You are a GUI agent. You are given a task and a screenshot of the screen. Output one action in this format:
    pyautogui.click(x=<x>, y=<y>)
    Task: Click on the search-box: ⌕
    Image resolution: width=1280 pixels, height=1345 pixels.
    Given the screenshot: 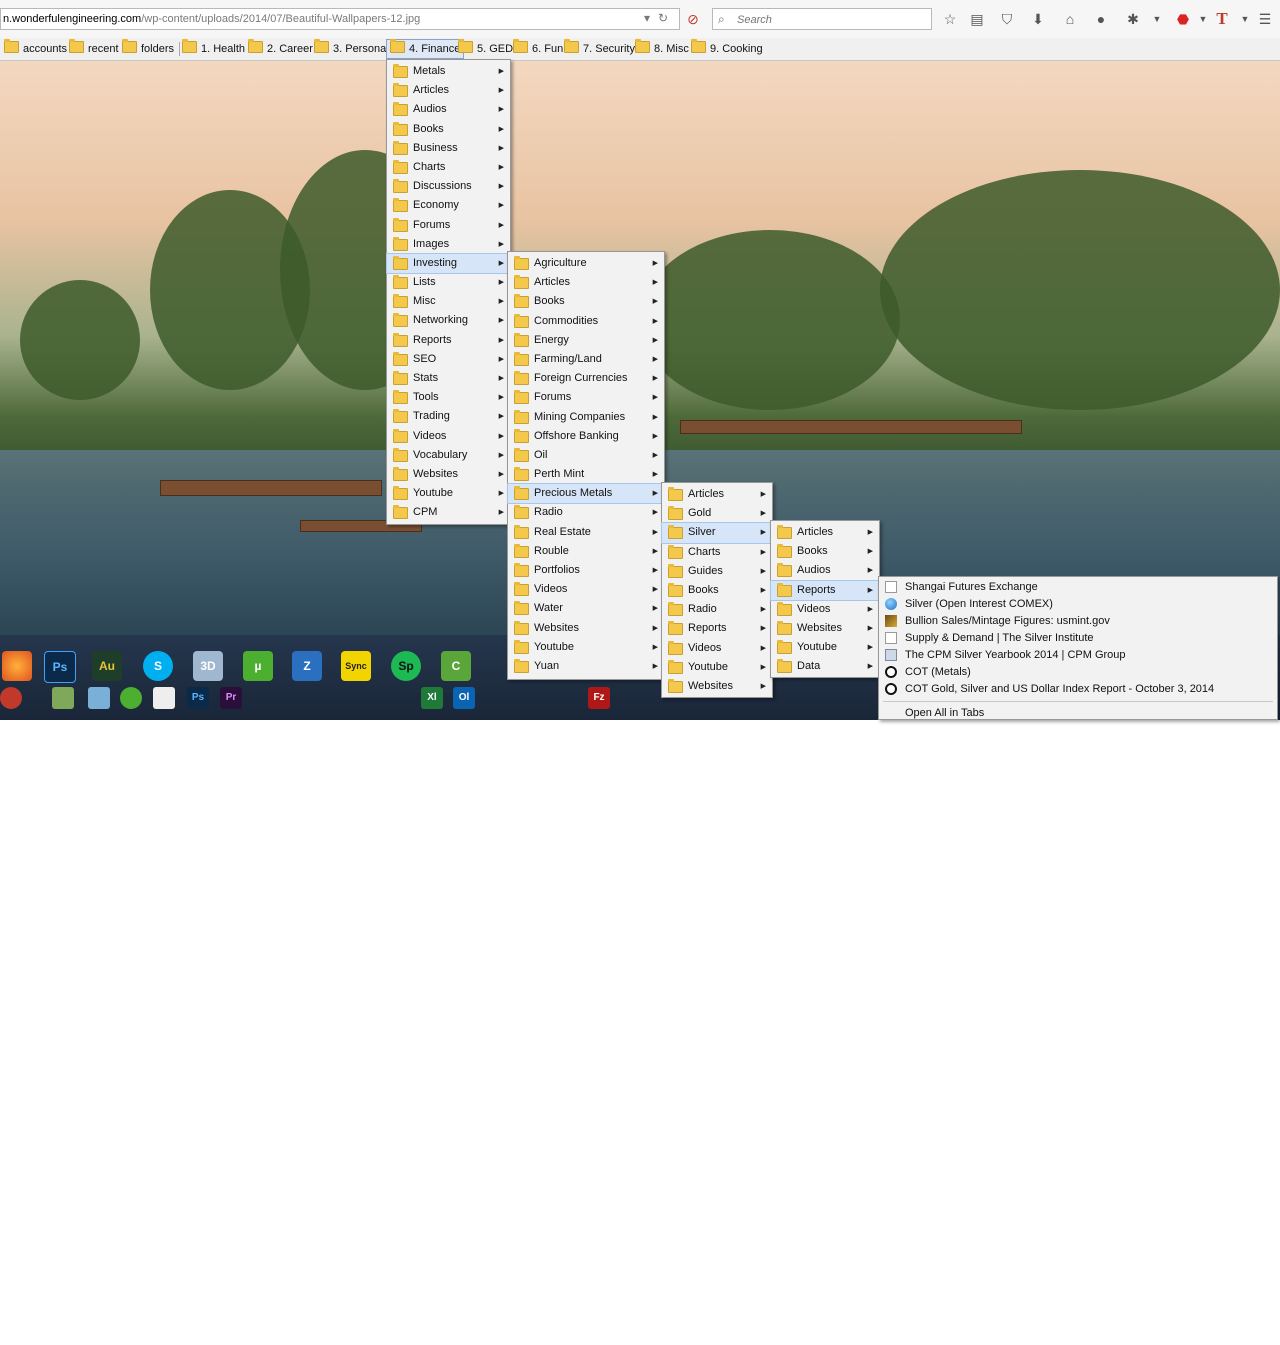 What is the action you would take?
    pyautogui.click(x=822, y=19)
    